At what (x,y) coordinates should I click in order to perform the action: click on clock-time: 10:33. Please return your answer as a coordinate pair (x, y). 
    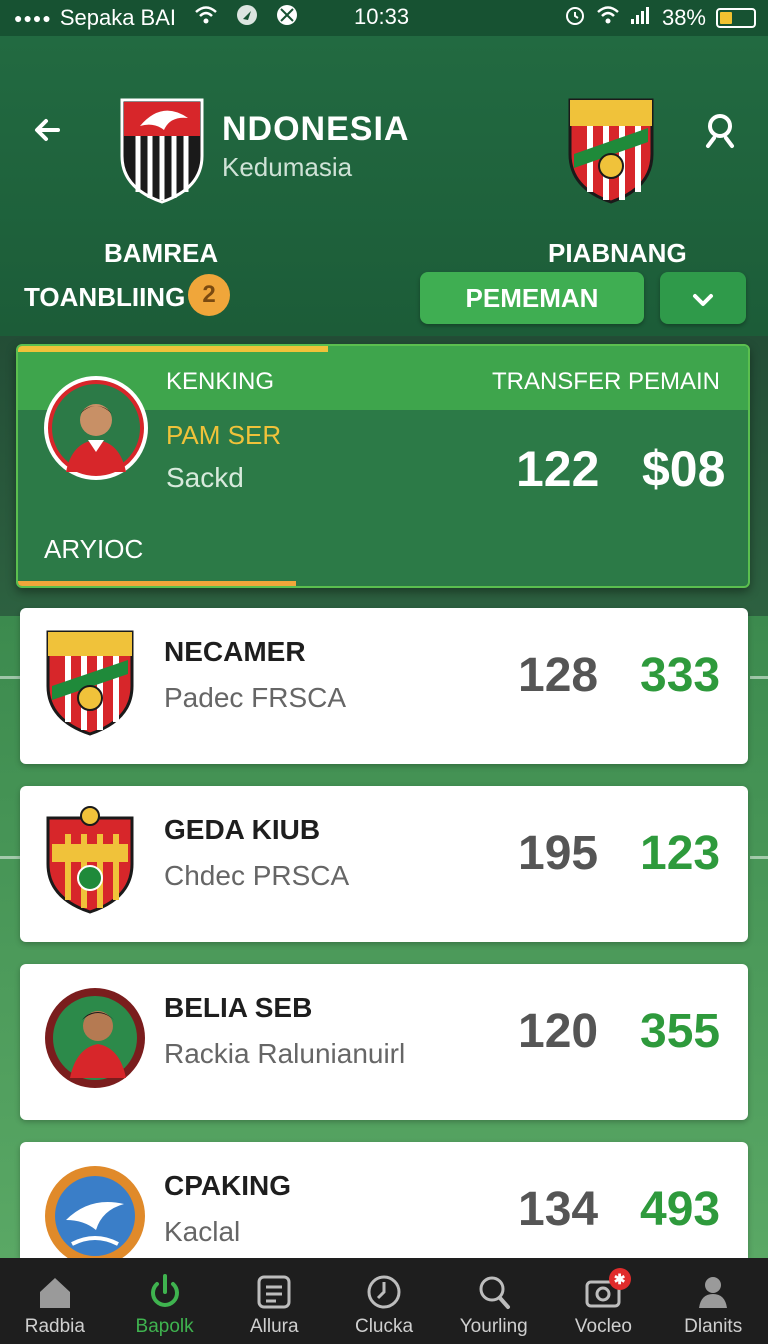
    Looking at the image, I should click on (382, 16).